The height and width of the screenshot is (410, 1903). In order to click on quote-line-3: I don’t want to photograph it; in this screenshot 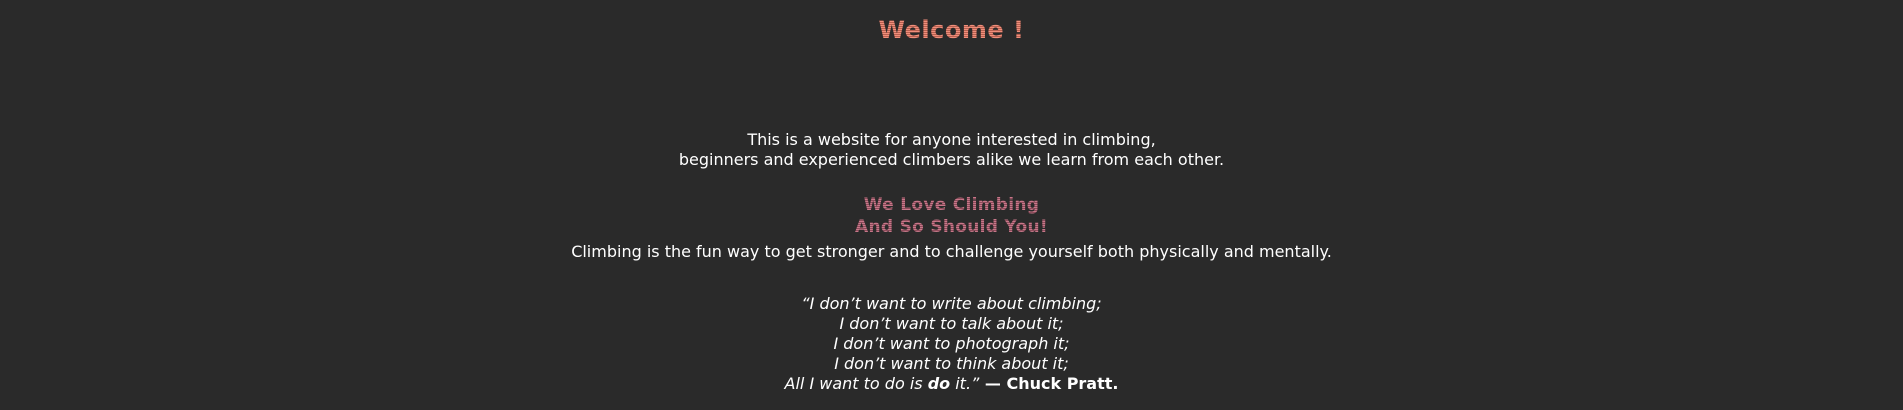, I will do `click(951, 343)`.